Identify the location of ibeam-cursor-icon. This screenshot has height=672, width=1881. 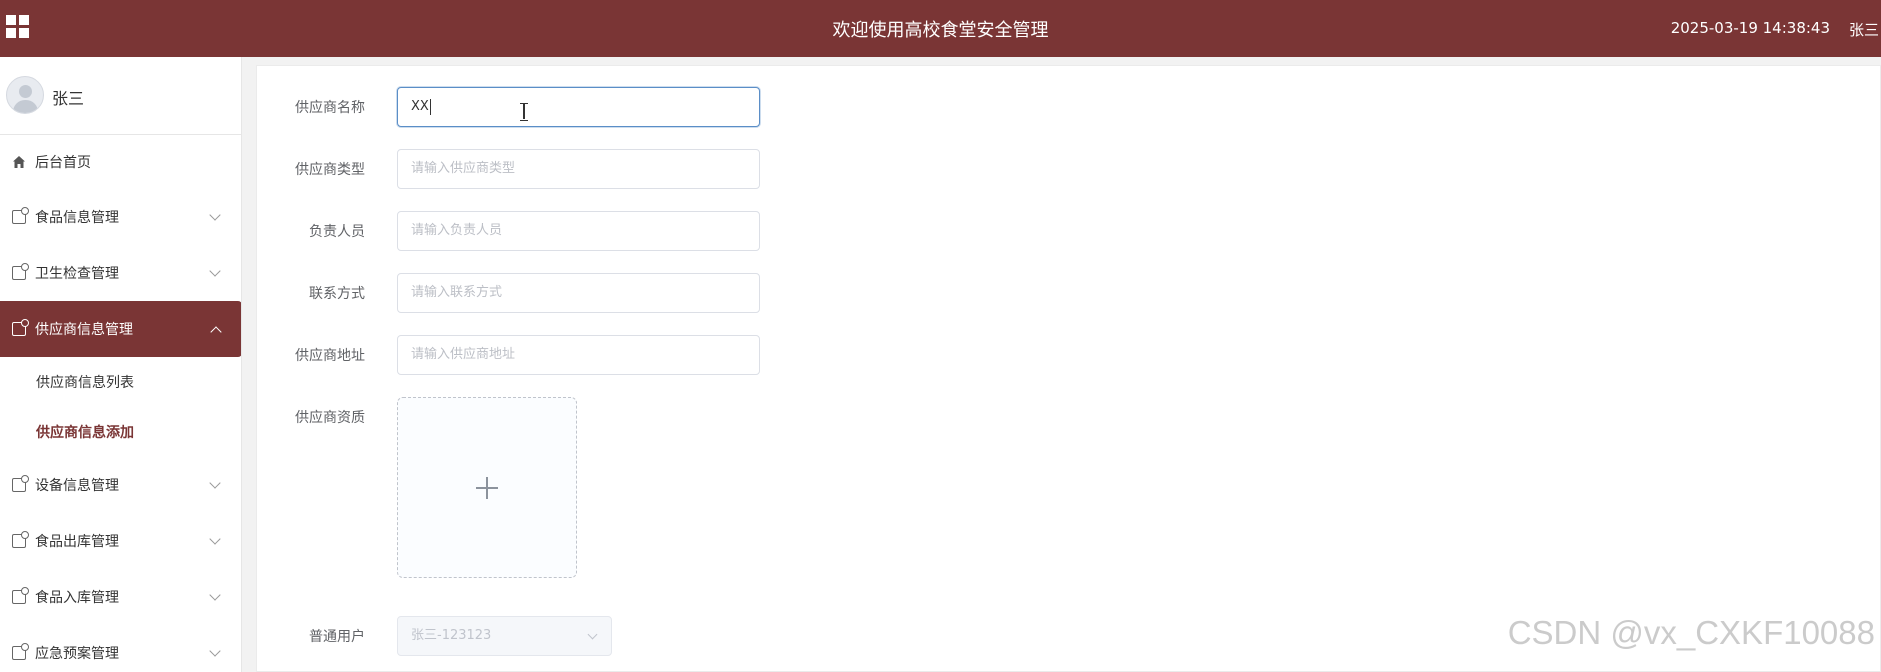
(524, 112).